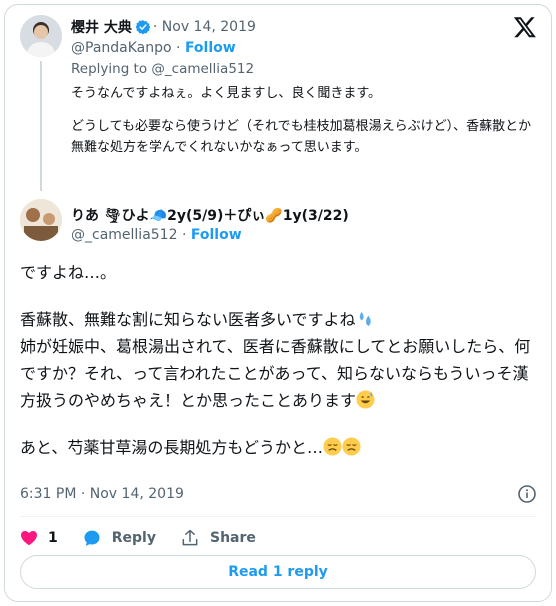 This screenshot has height=606, width=556. I want to click on read-replies-button: Read 1 reply, so click(278, 572).